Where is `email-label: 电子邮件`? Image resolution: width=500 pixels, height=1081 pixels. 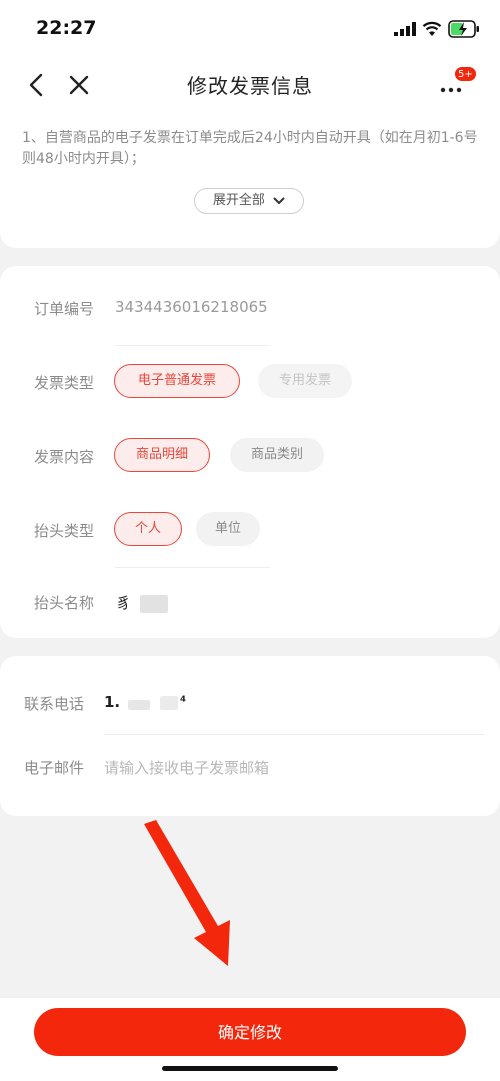 email-label: 电子邮件 is located at coordinates (54, 768).